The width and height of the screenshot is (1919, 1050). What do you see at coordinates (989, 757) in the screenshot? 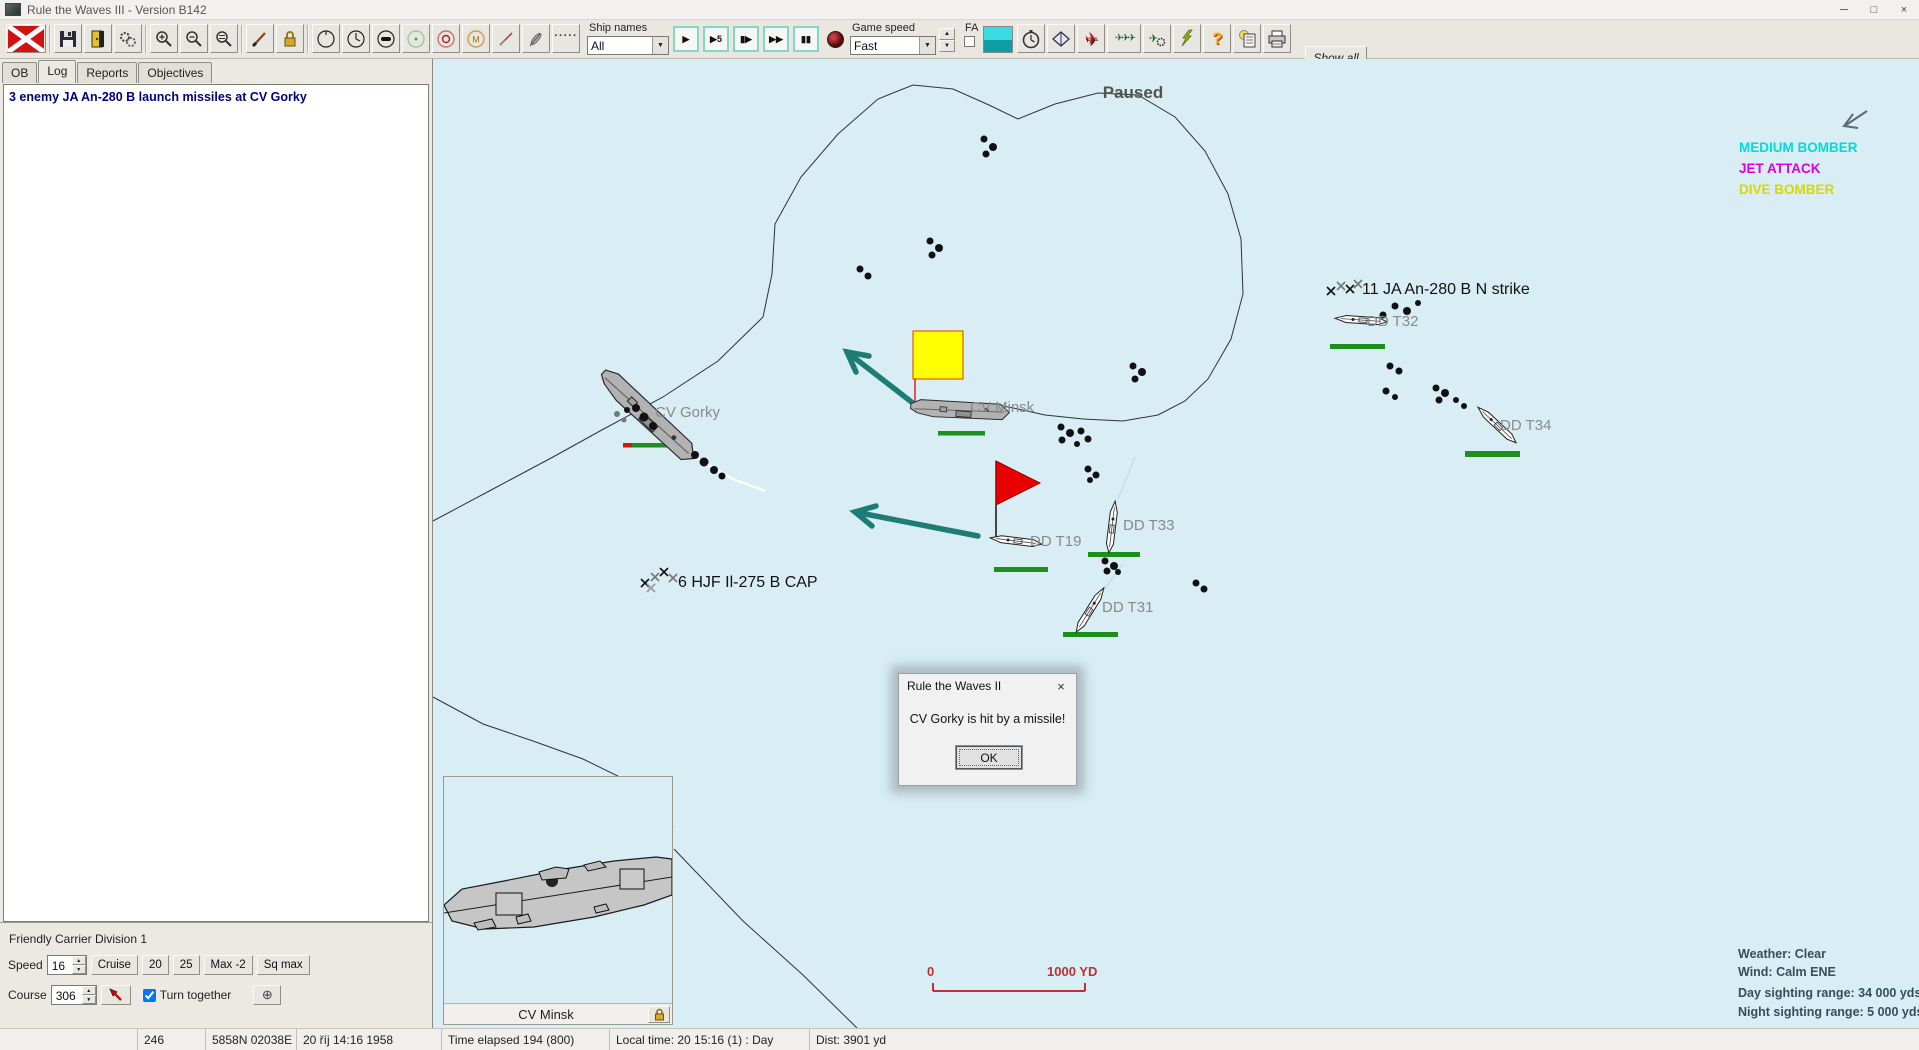
I see `dialog-ok-button: OK` at bounding box center [989, 757].